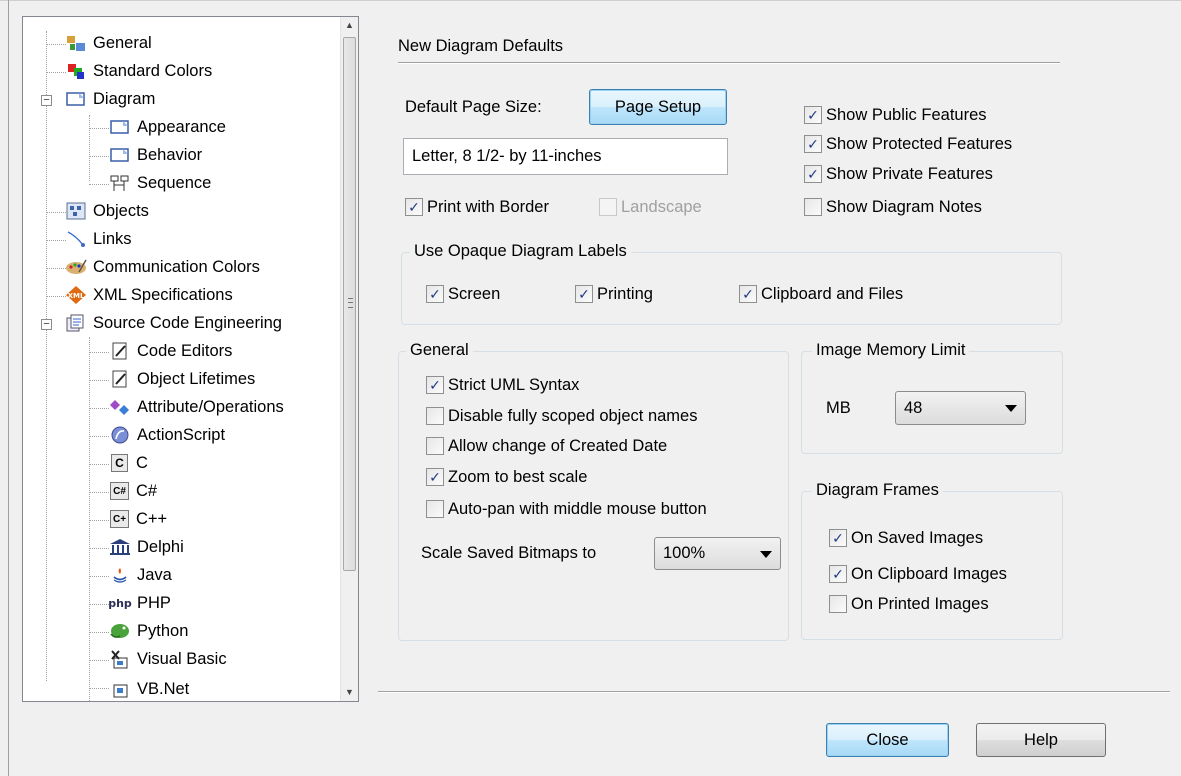  I want to click on tree-item-code-editors: Code Editors, so click(170, 351).